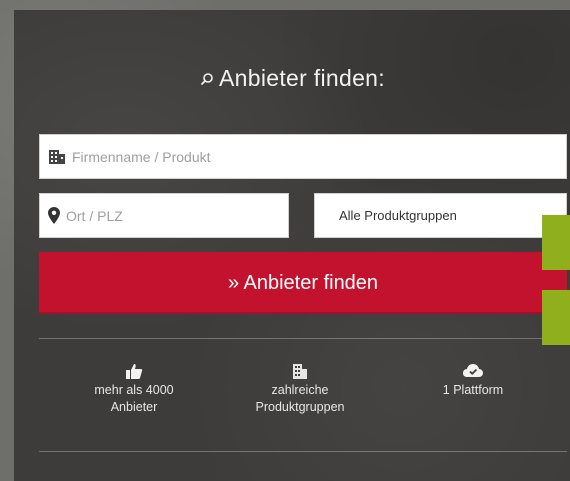  I want to click on feature-providers-line2: Anbieter, so click(134, 407).